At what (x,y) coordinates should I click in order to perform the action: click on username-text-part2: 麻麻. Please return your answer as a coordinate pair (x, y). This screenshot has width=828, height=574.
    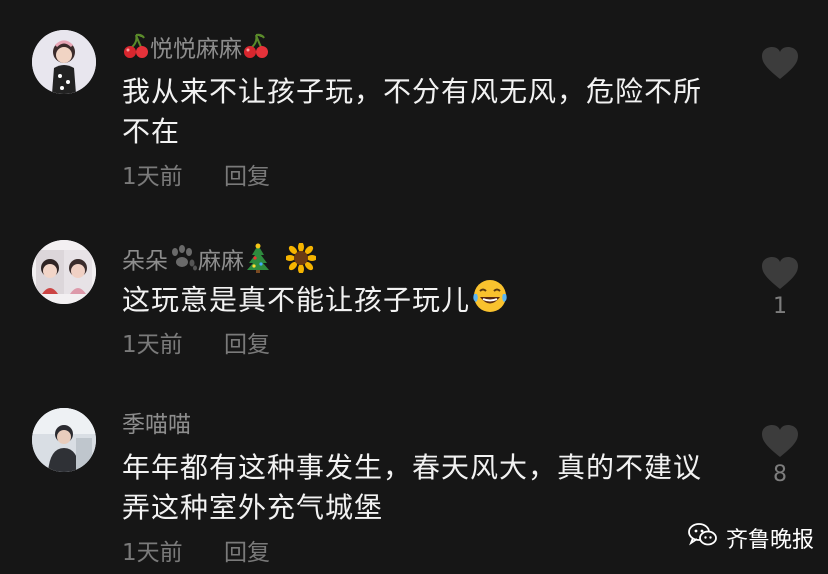
    Looking at the image, I should click on (221, 261).